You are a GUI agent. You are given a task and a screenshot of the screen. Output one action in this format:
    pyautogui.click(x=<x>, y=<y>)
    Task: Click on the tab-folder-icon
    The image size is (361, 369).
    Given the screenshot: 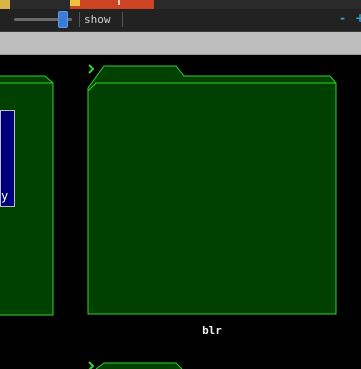 What is the action you would take?
    pyautogui.click(x=5, y=4)
    